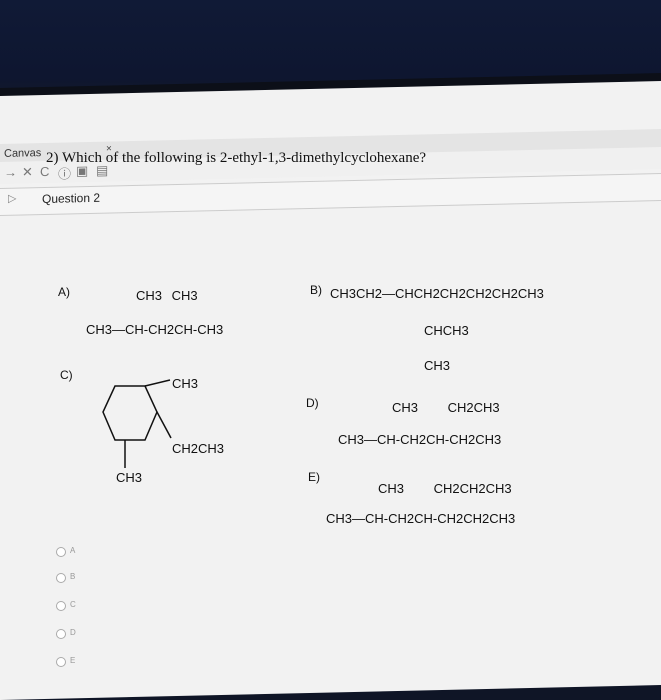 The image size is (661, 700). I want to click on option-c-sub3: CH3, so click(129, 477).